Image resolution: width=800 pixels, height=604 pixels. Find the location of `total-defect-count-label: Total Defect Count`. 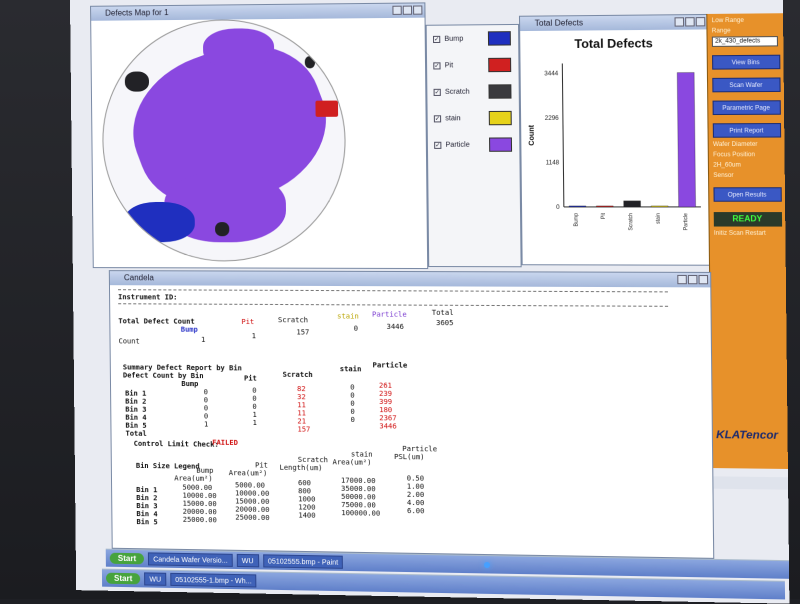

total-defect-count-label: Total Defect Count is located at coordinates (156, 321).